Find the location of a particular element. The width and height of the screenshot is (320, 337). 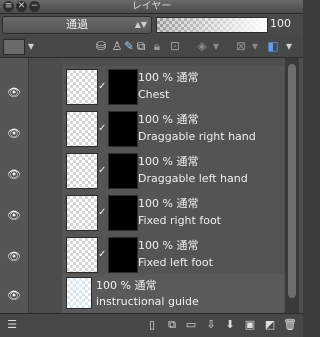

layer-row: ✓ 100 % 通常 Fixed right foot is located at coordinates (173, 213).